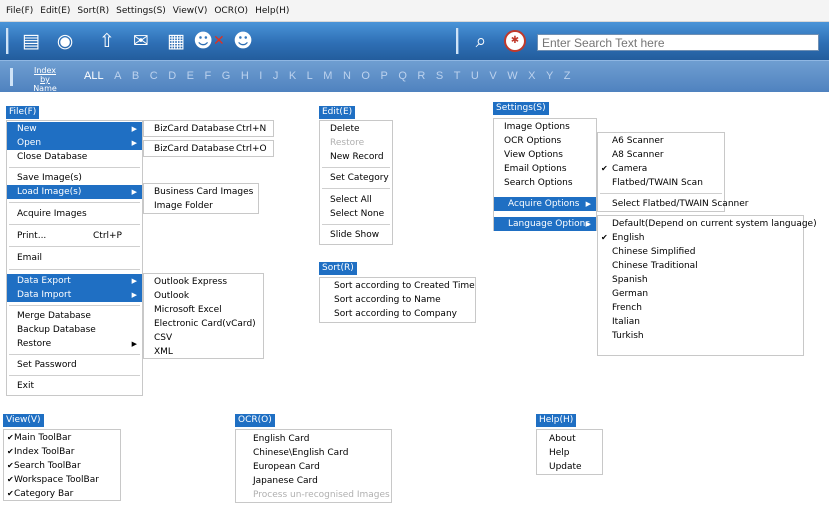 This screenshot has width=829, height=516. Describe the element at coordinates (292, 76) in the screenshot. I see `index-letter-k: K` at that location.